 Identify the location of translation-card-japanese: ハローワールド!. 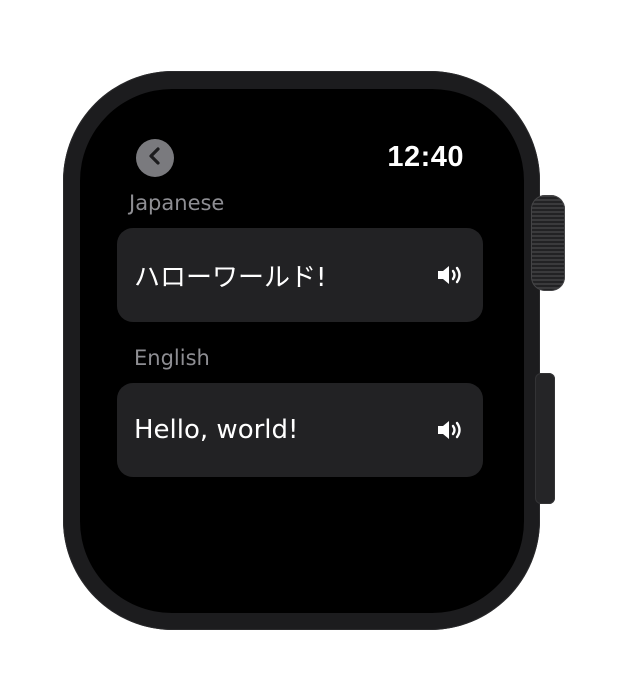
(300, 275).